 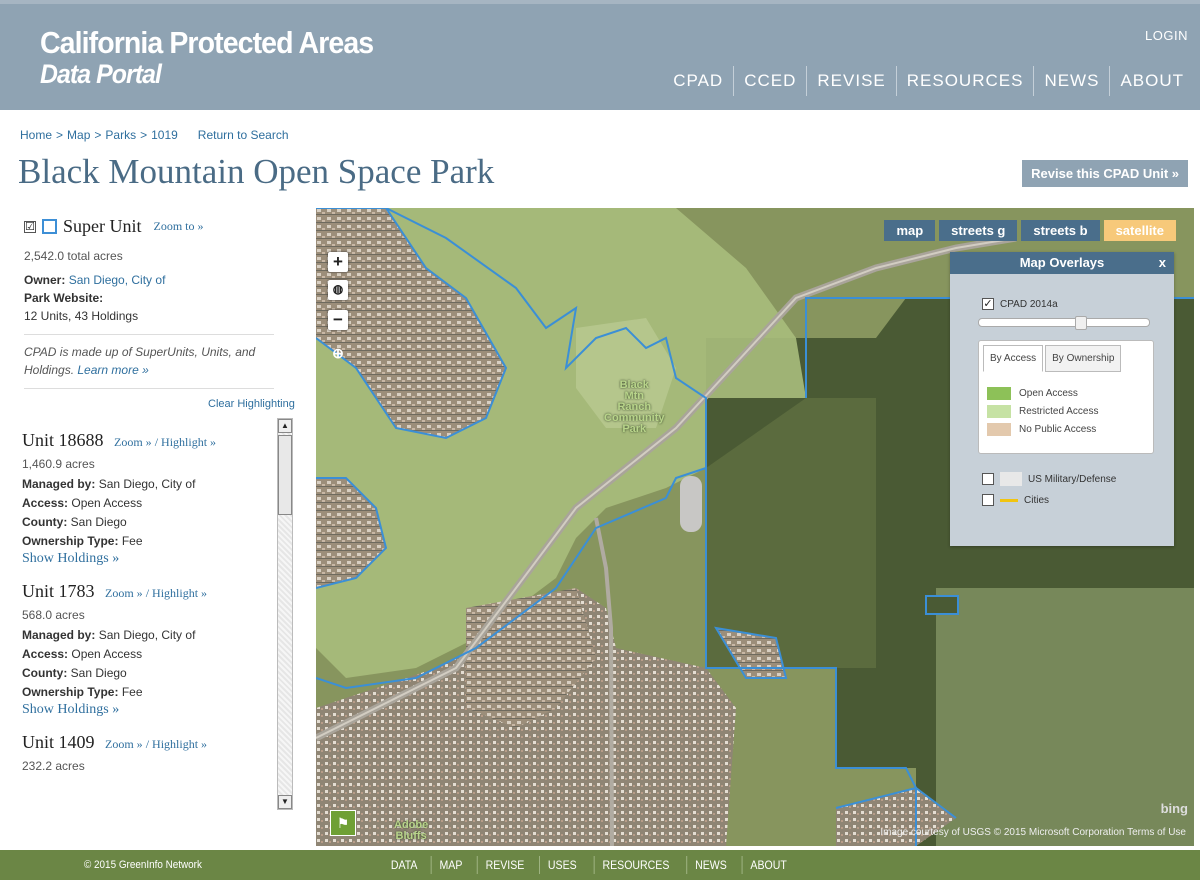 I want to click on breadcrumb-parks: Parks, so click(x=120, y=135).